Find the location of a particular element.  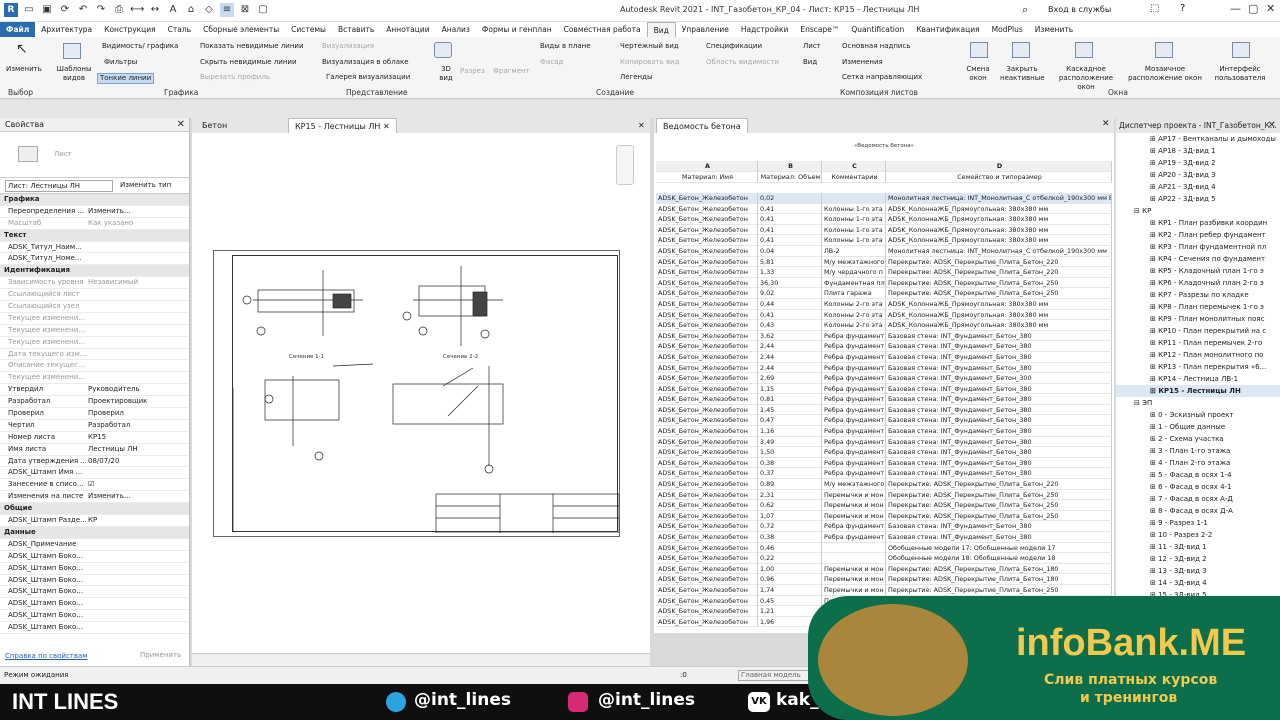

legends-button: Легенды is located at coordinates (636, 77).